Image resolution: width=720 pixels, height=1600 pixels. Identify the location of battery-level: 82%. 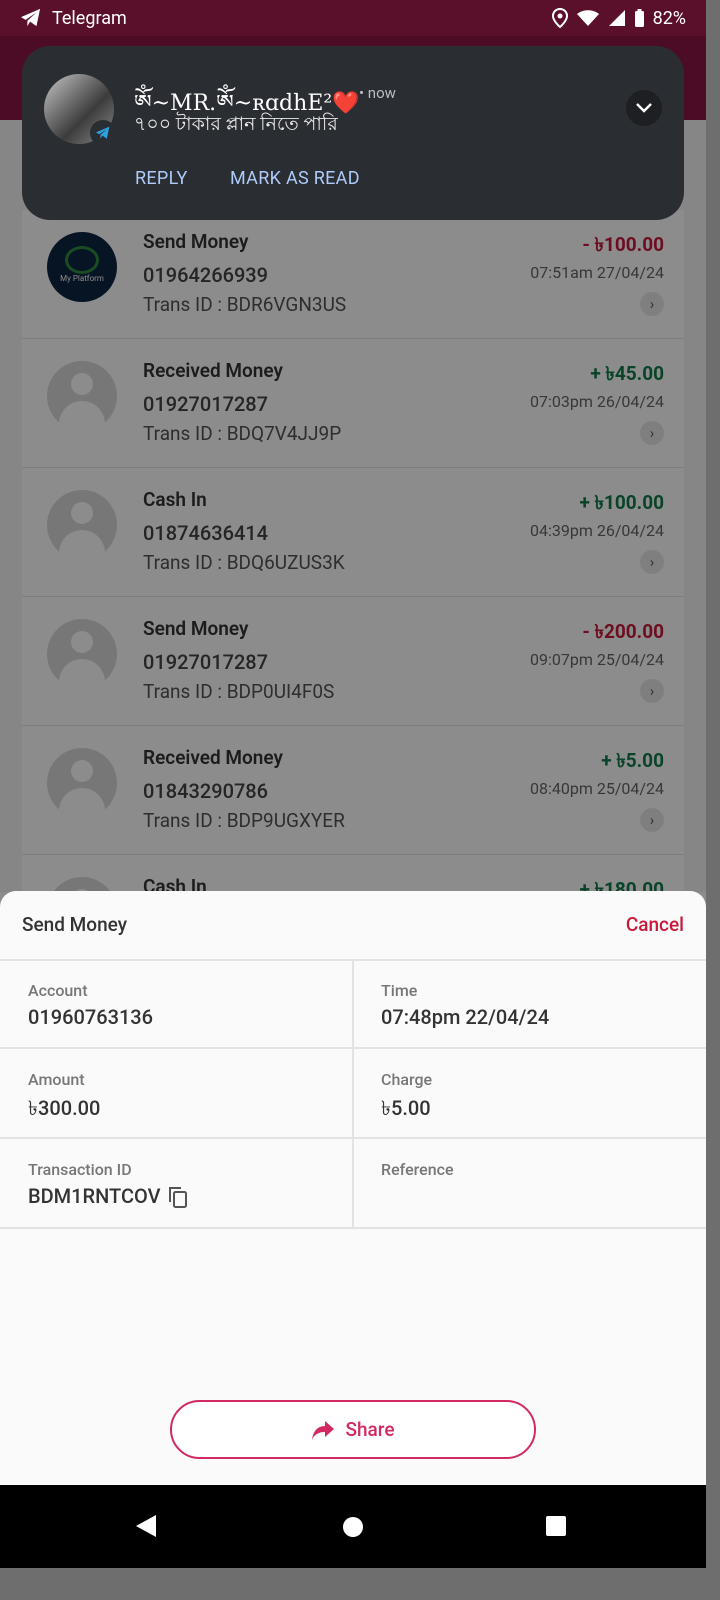
(669, 18).